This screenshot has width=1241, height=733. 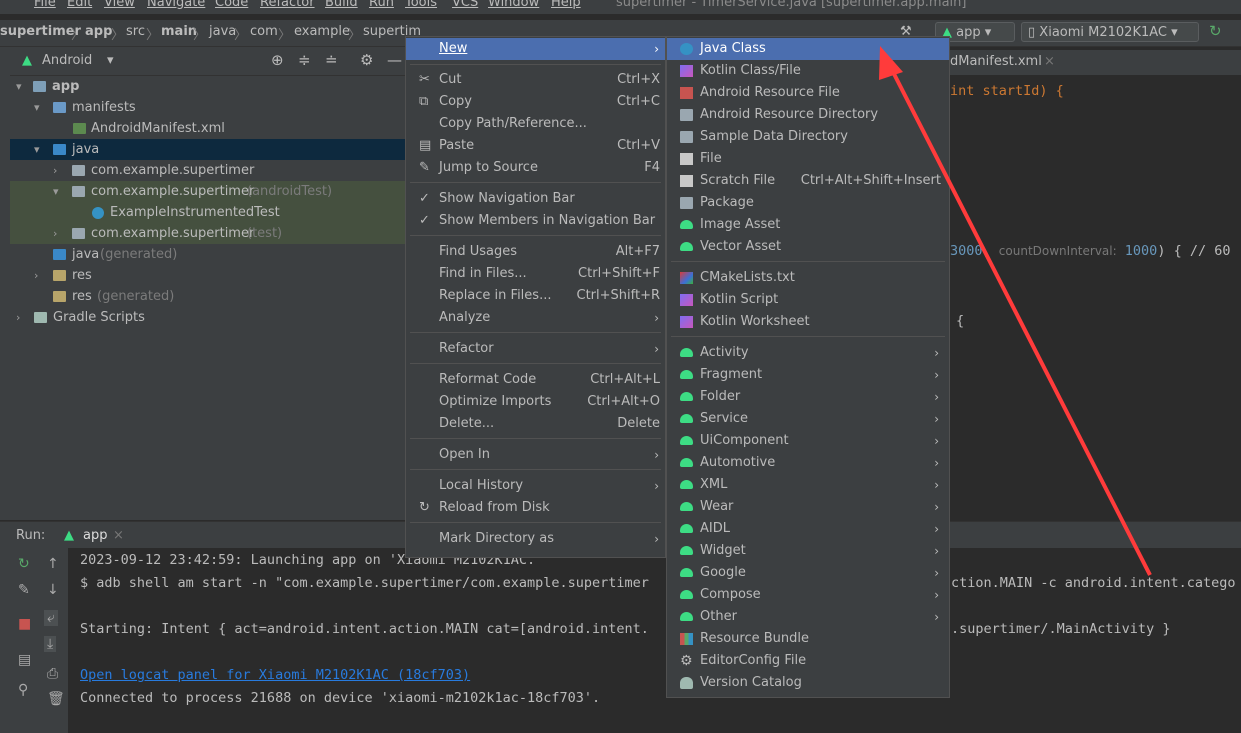 What do you see at coordinates (808, 159) in the screenshot?
I see `submenu-item-file: File` at bounding box center [808, 159].